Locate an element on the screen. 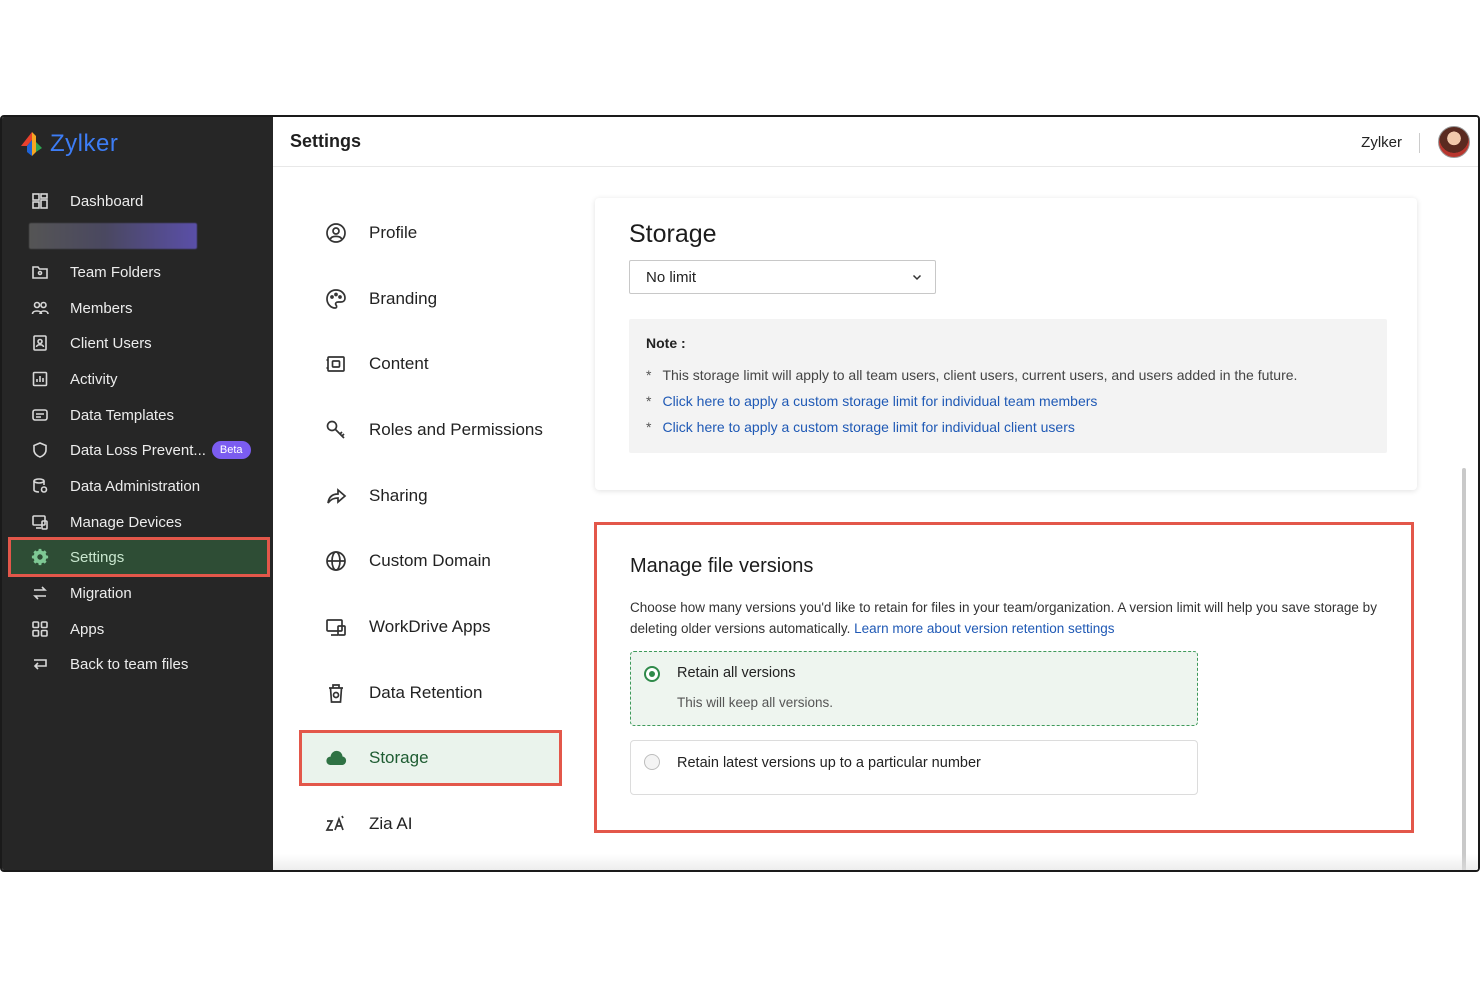 The width and height of the screenshot is (1480, 987). sidebar-item-data-loss-prevention: Data Loss Prevent... Beta is located at coordinates (139, 450).